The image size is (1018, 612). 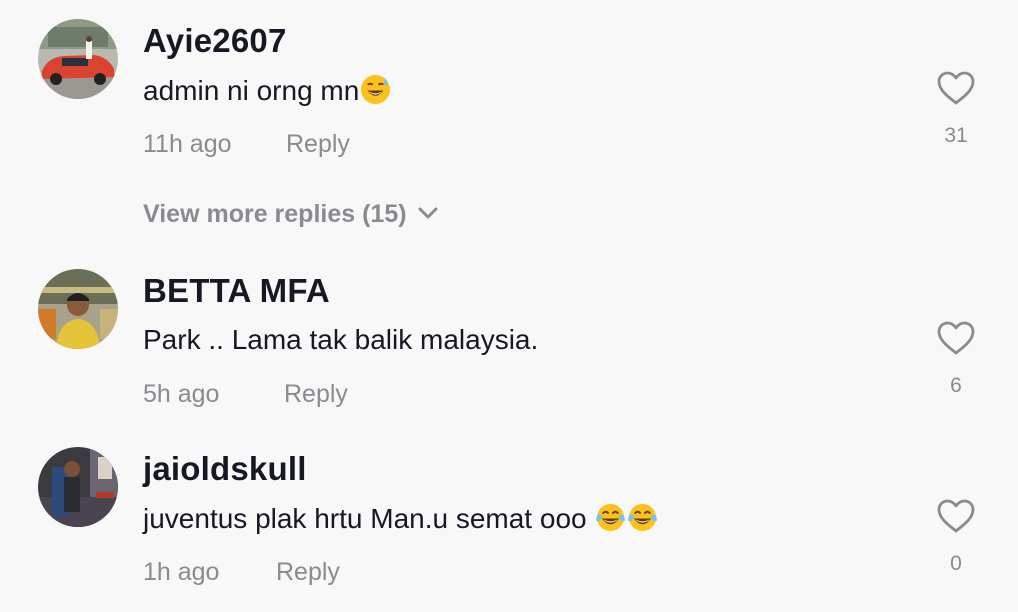 I want to click on timestamp: 1h ago, so click(x=181, y=572).